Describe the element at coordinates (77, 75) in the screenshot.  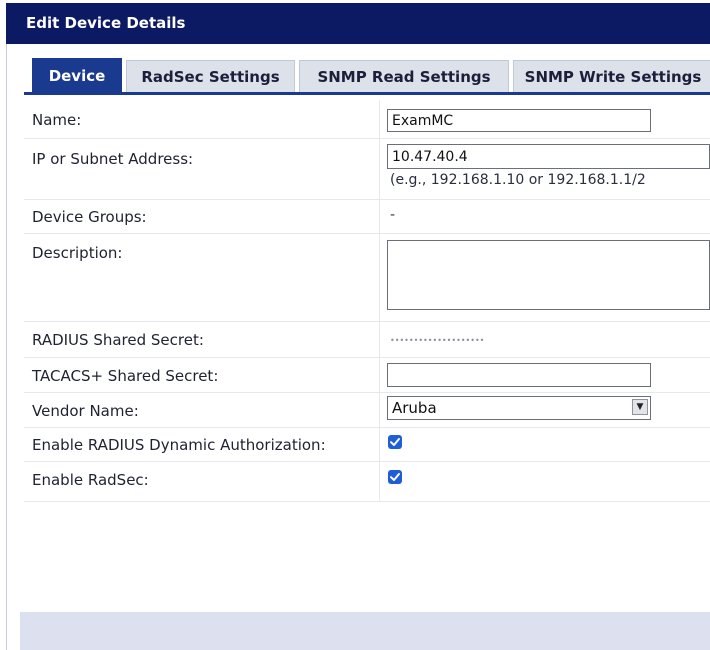
I see `tab-device: Device` at that location.